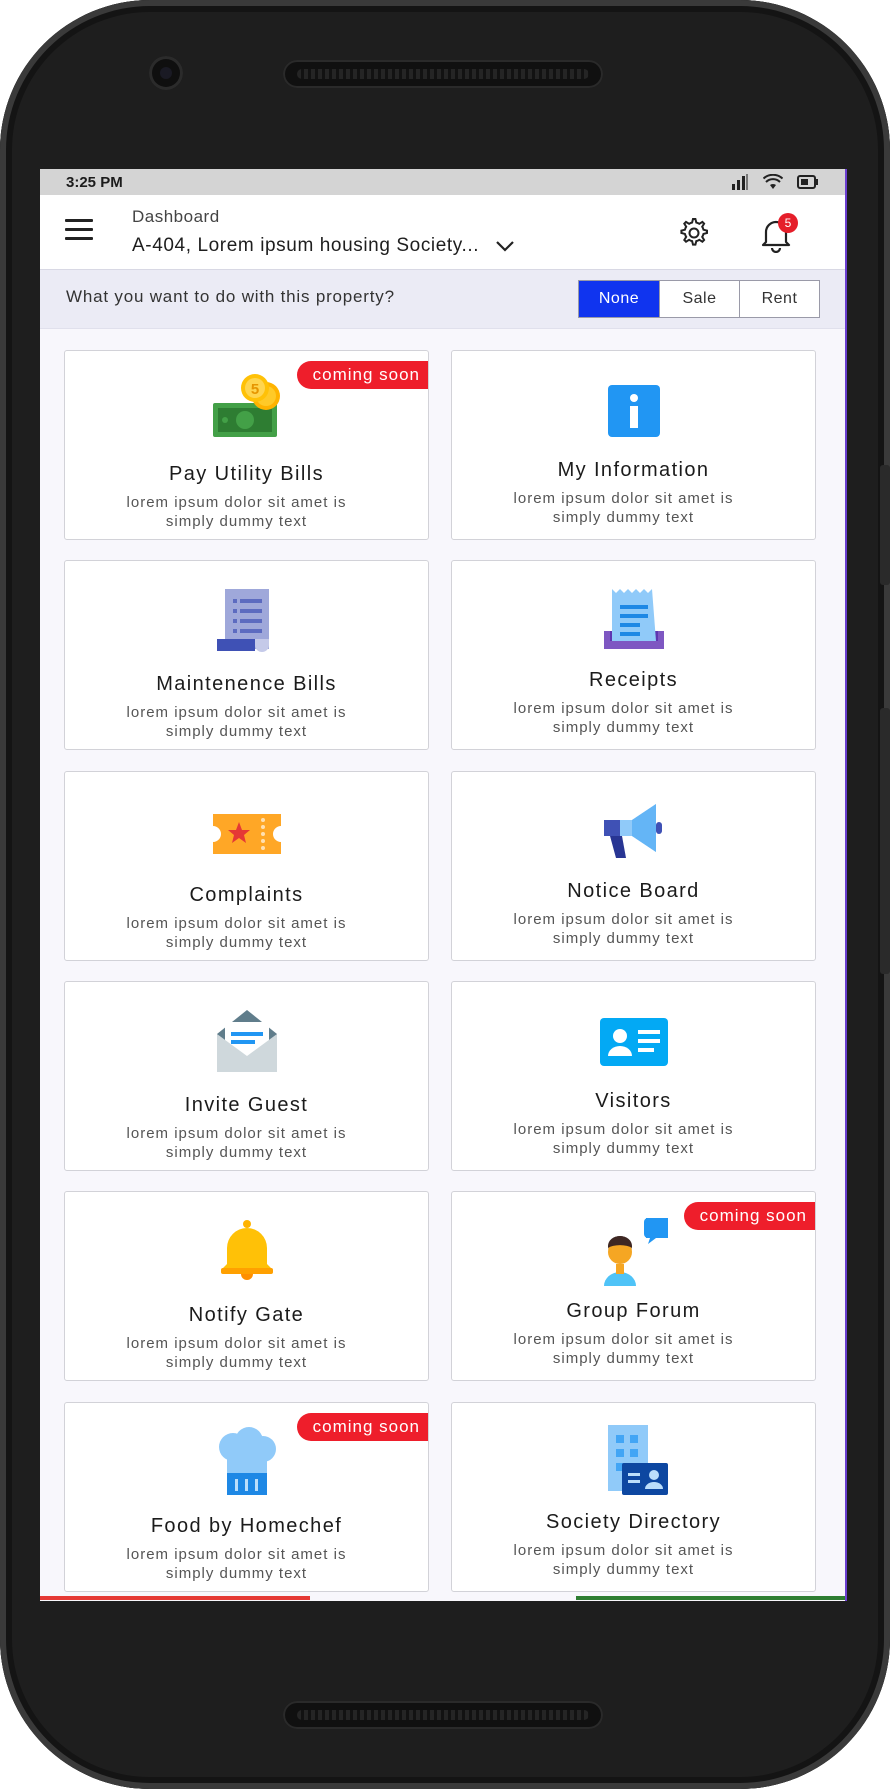 The height and width of the screenshot is (1789, 890). Describe the element at coordinates (505, 246) in the screenshot. I see `chevron-down-icon` at that location.